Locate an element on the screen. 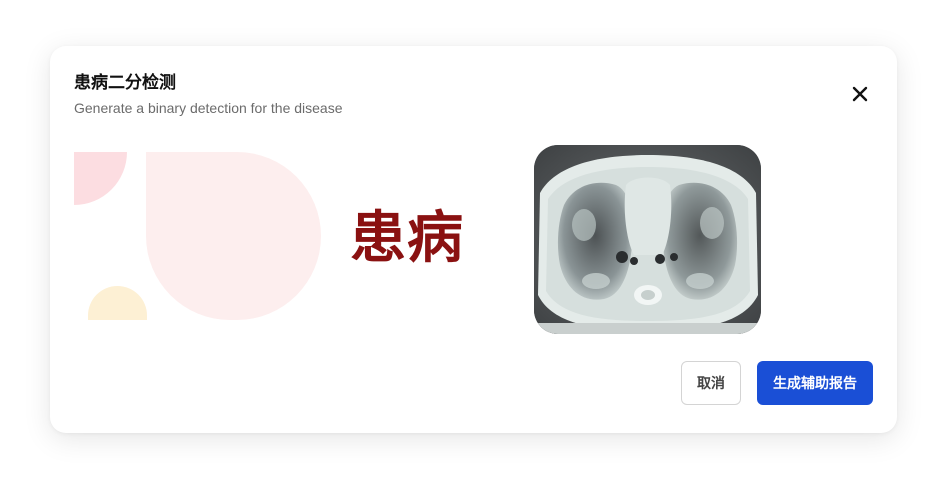 The height and width of the screenshot is (487, 947). decorative-yellow-shape is located at coordinates (117, 303).